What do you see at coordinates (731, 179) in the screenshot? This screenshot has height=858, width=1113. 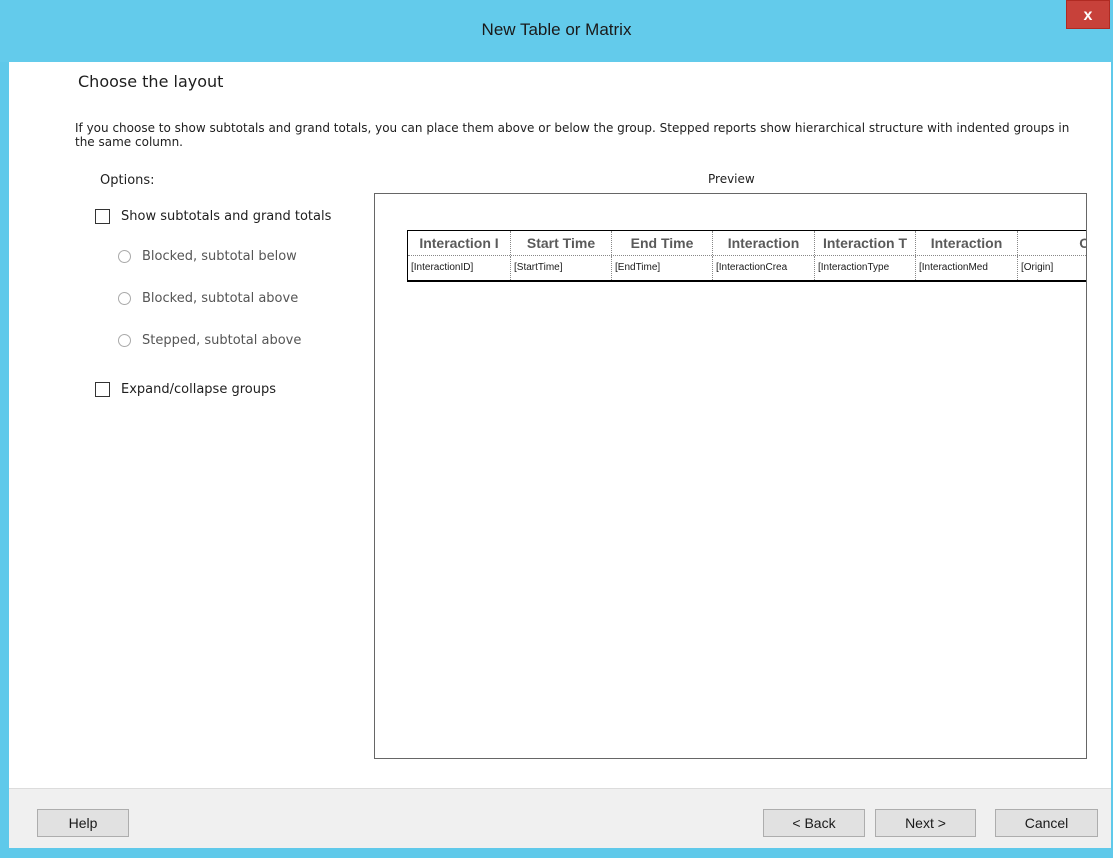 I see `preview-label: Preview` at bounding box center [731, 179].